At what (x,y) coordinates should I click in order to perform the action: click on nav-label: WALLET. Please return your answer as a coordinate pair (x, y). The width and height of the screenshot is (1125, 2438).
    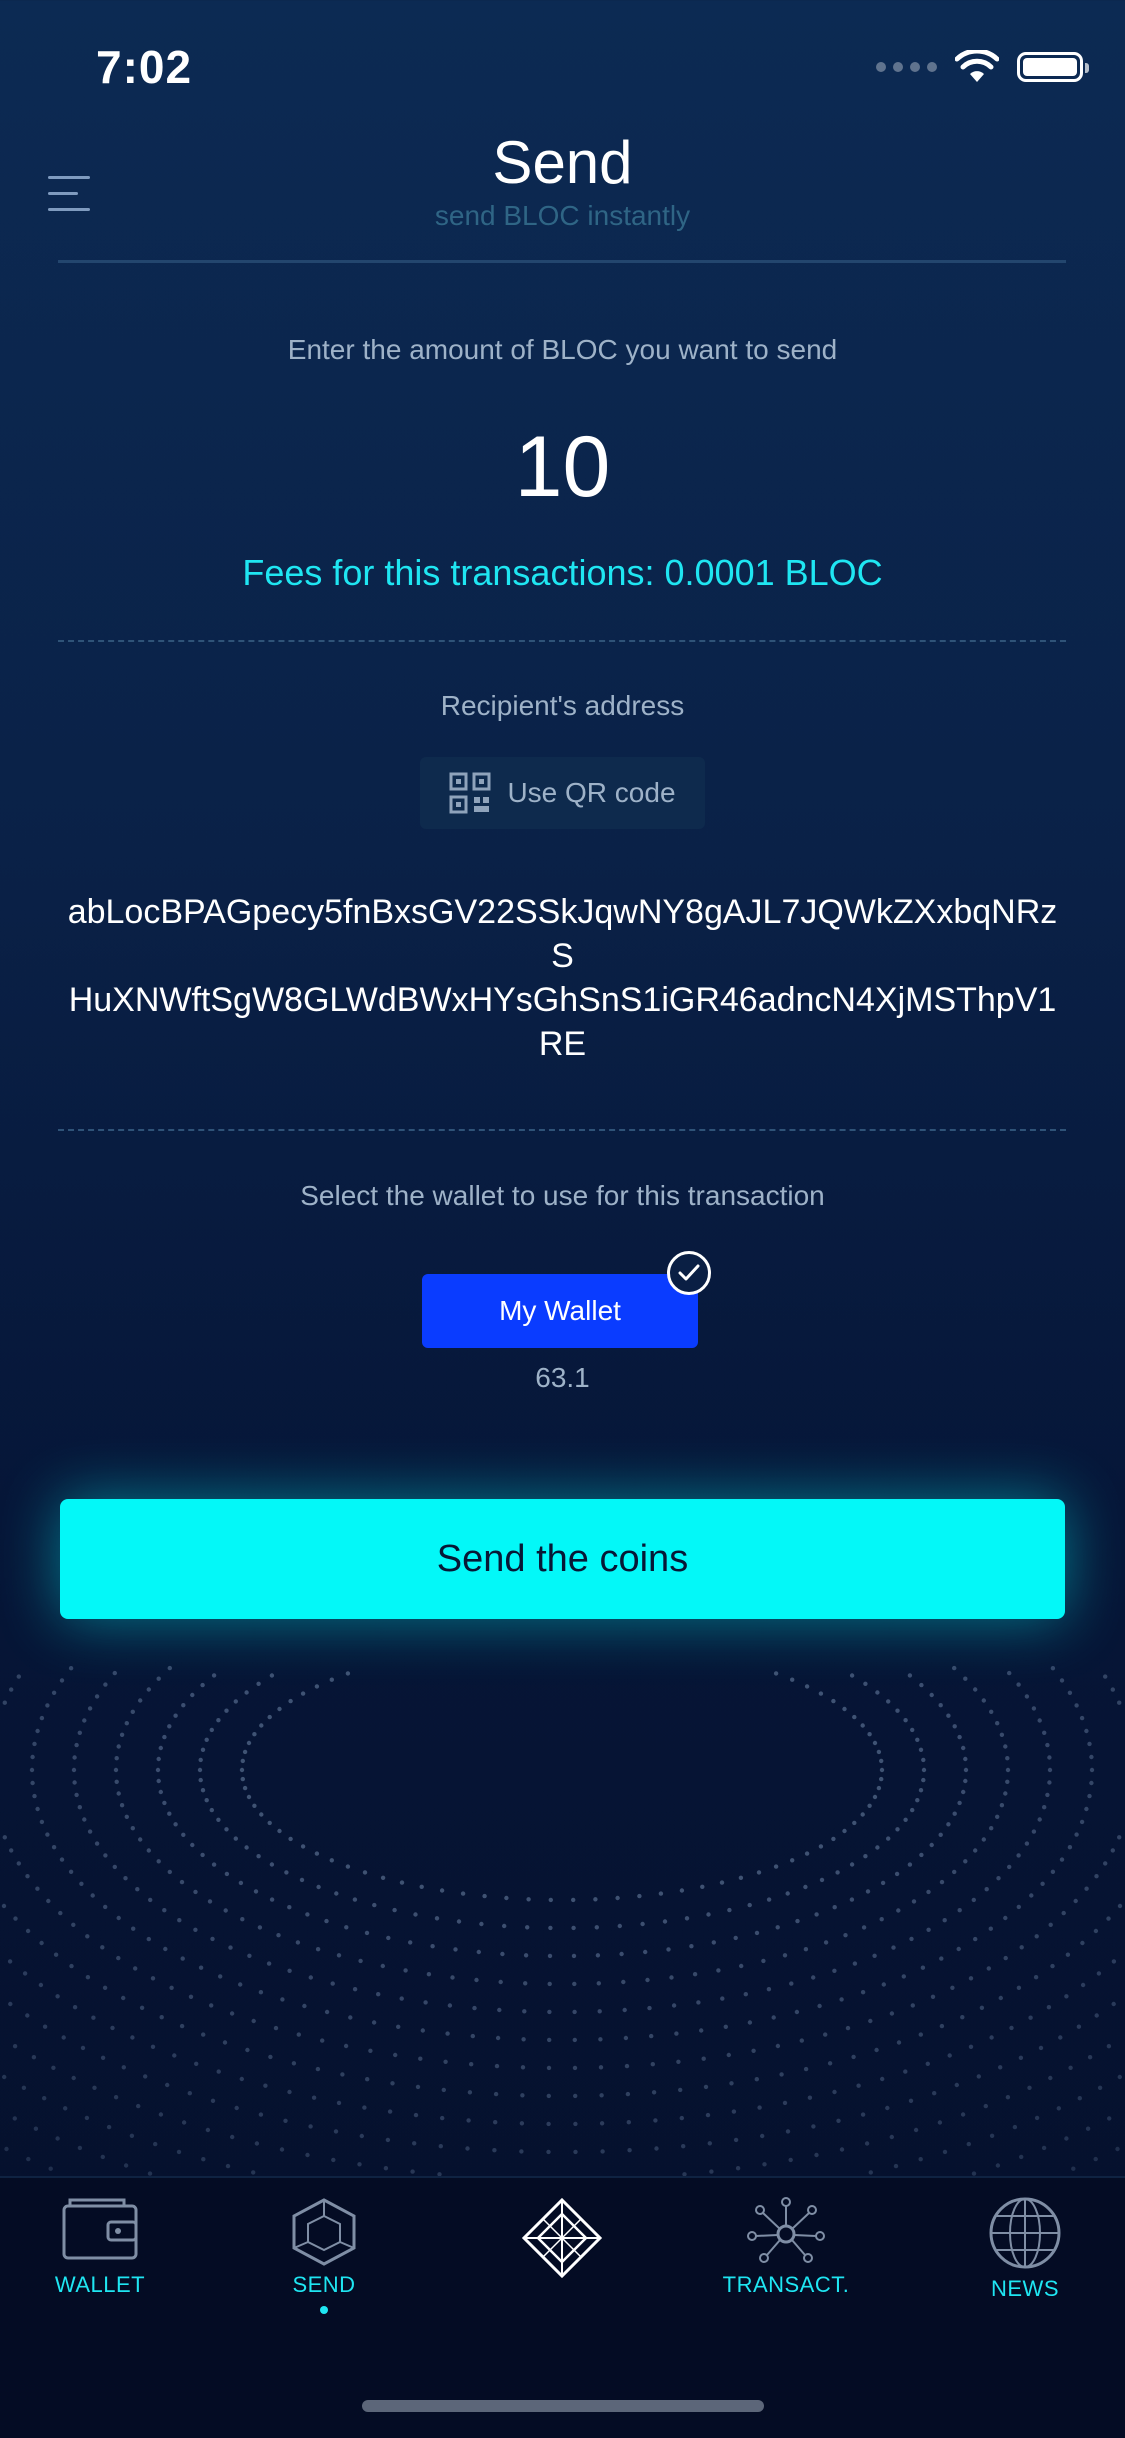
    Looking at the image, I should click on (100, 2284).